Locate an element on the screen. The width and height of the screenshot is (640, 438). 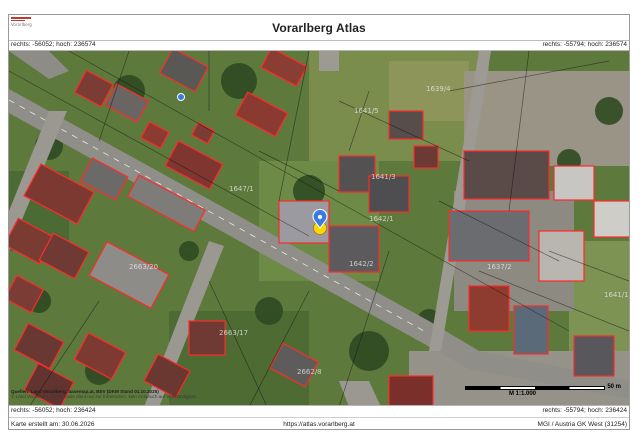
page-title: Vorarlberg Atlas is located at coordinates (319, 28).